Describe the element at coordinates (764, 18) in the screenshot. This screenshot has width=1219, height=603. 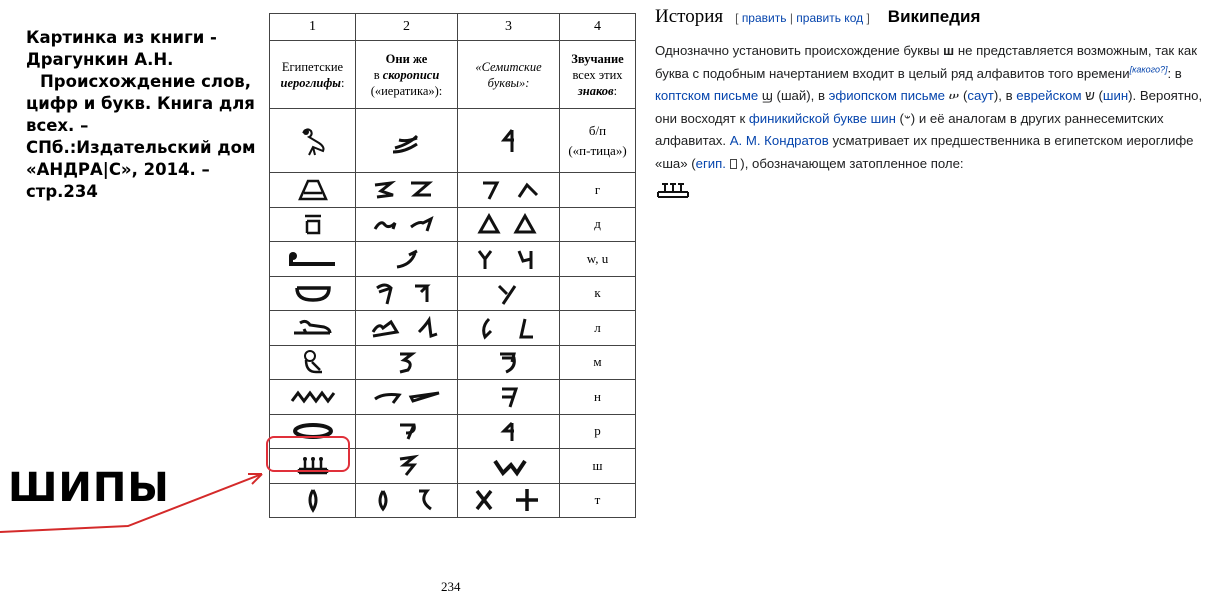
I see `edit-link: править` at that location.